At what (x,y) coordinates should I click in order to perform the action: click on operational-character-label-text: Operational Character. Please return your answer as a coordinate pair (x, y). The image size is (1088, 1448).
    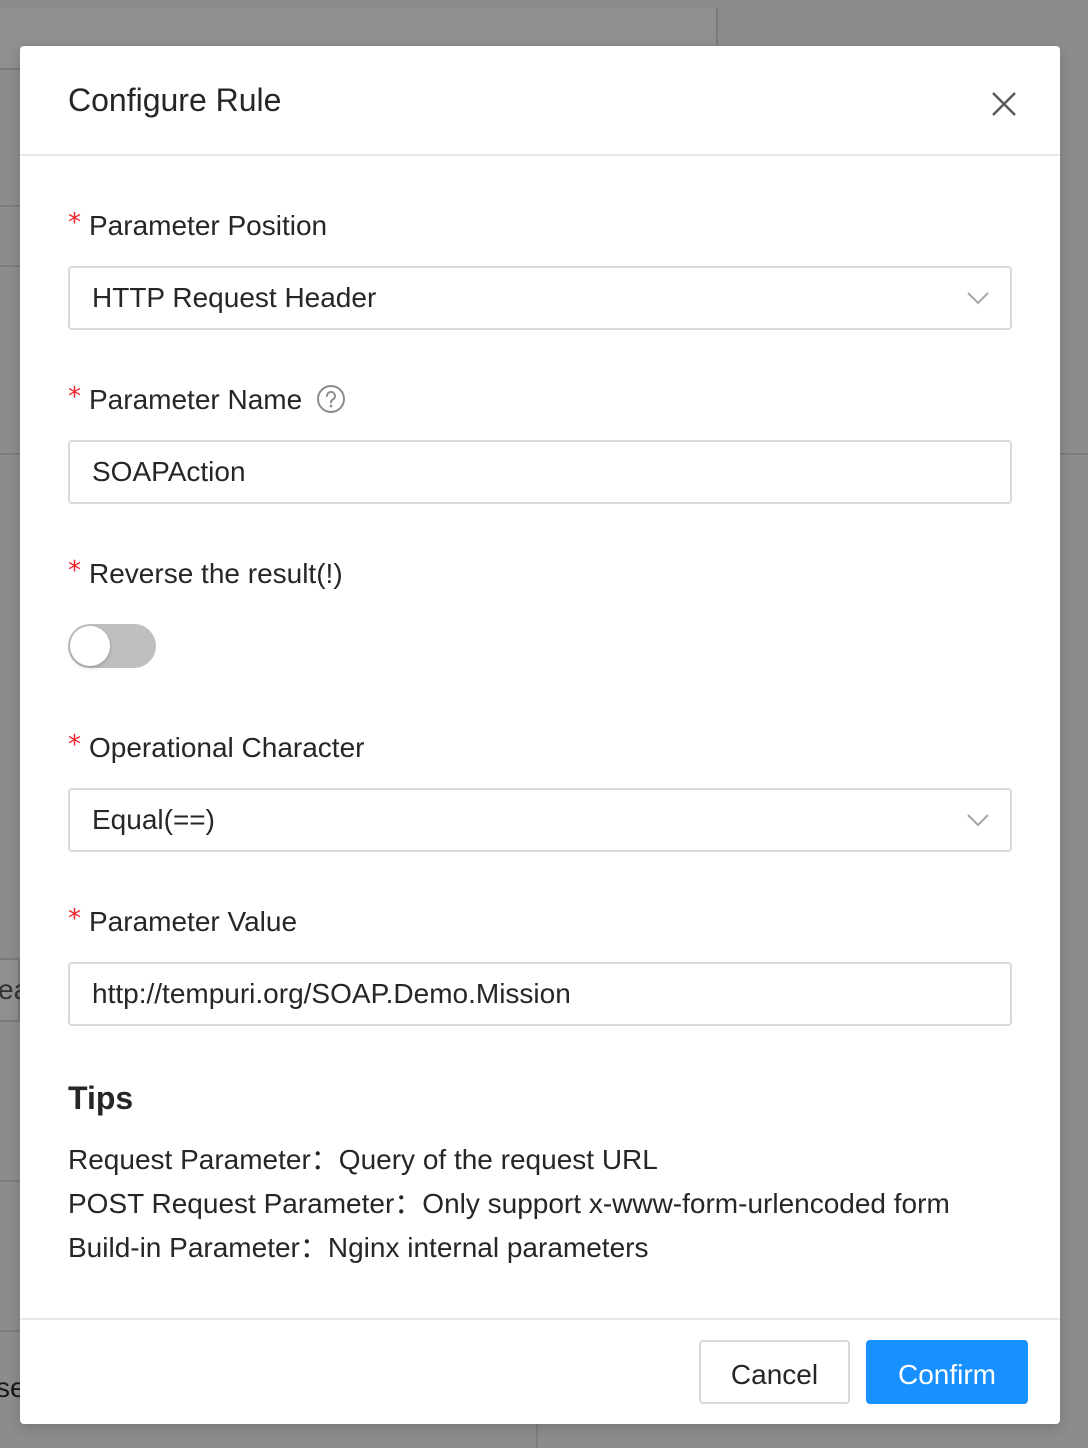
    Looking at the image, I should click on (227, 747).